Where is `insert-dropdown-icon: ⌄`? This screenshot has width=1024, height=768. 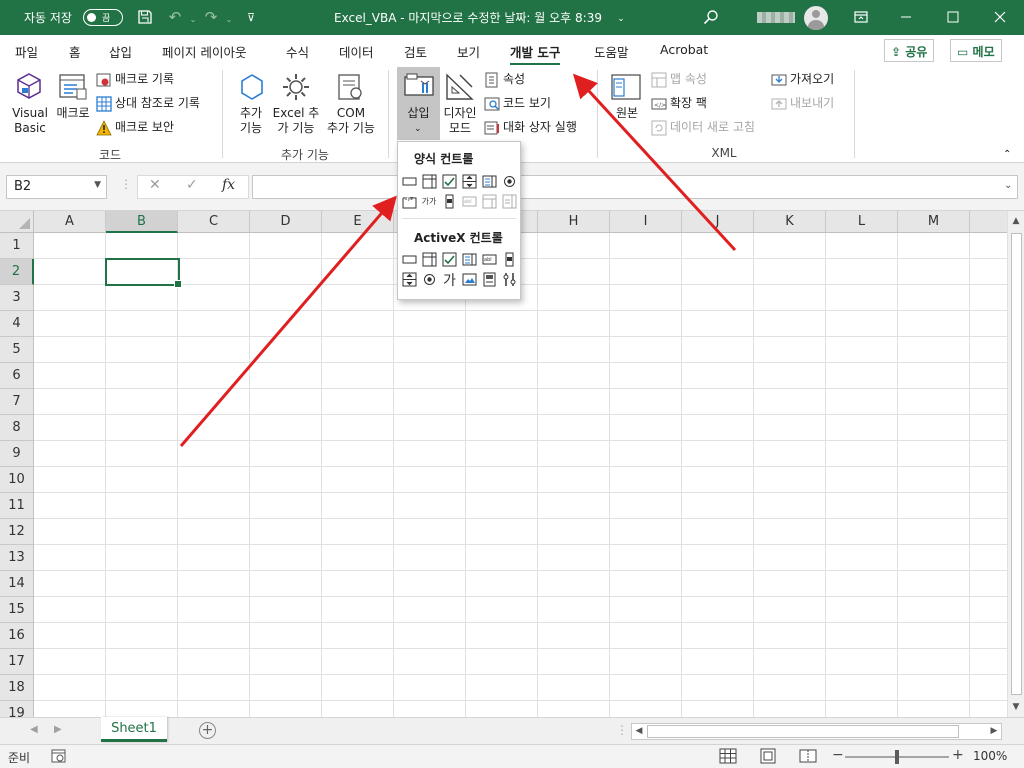
insert-dropdown-icon: ⌄ is located at coordinates (418, 129).